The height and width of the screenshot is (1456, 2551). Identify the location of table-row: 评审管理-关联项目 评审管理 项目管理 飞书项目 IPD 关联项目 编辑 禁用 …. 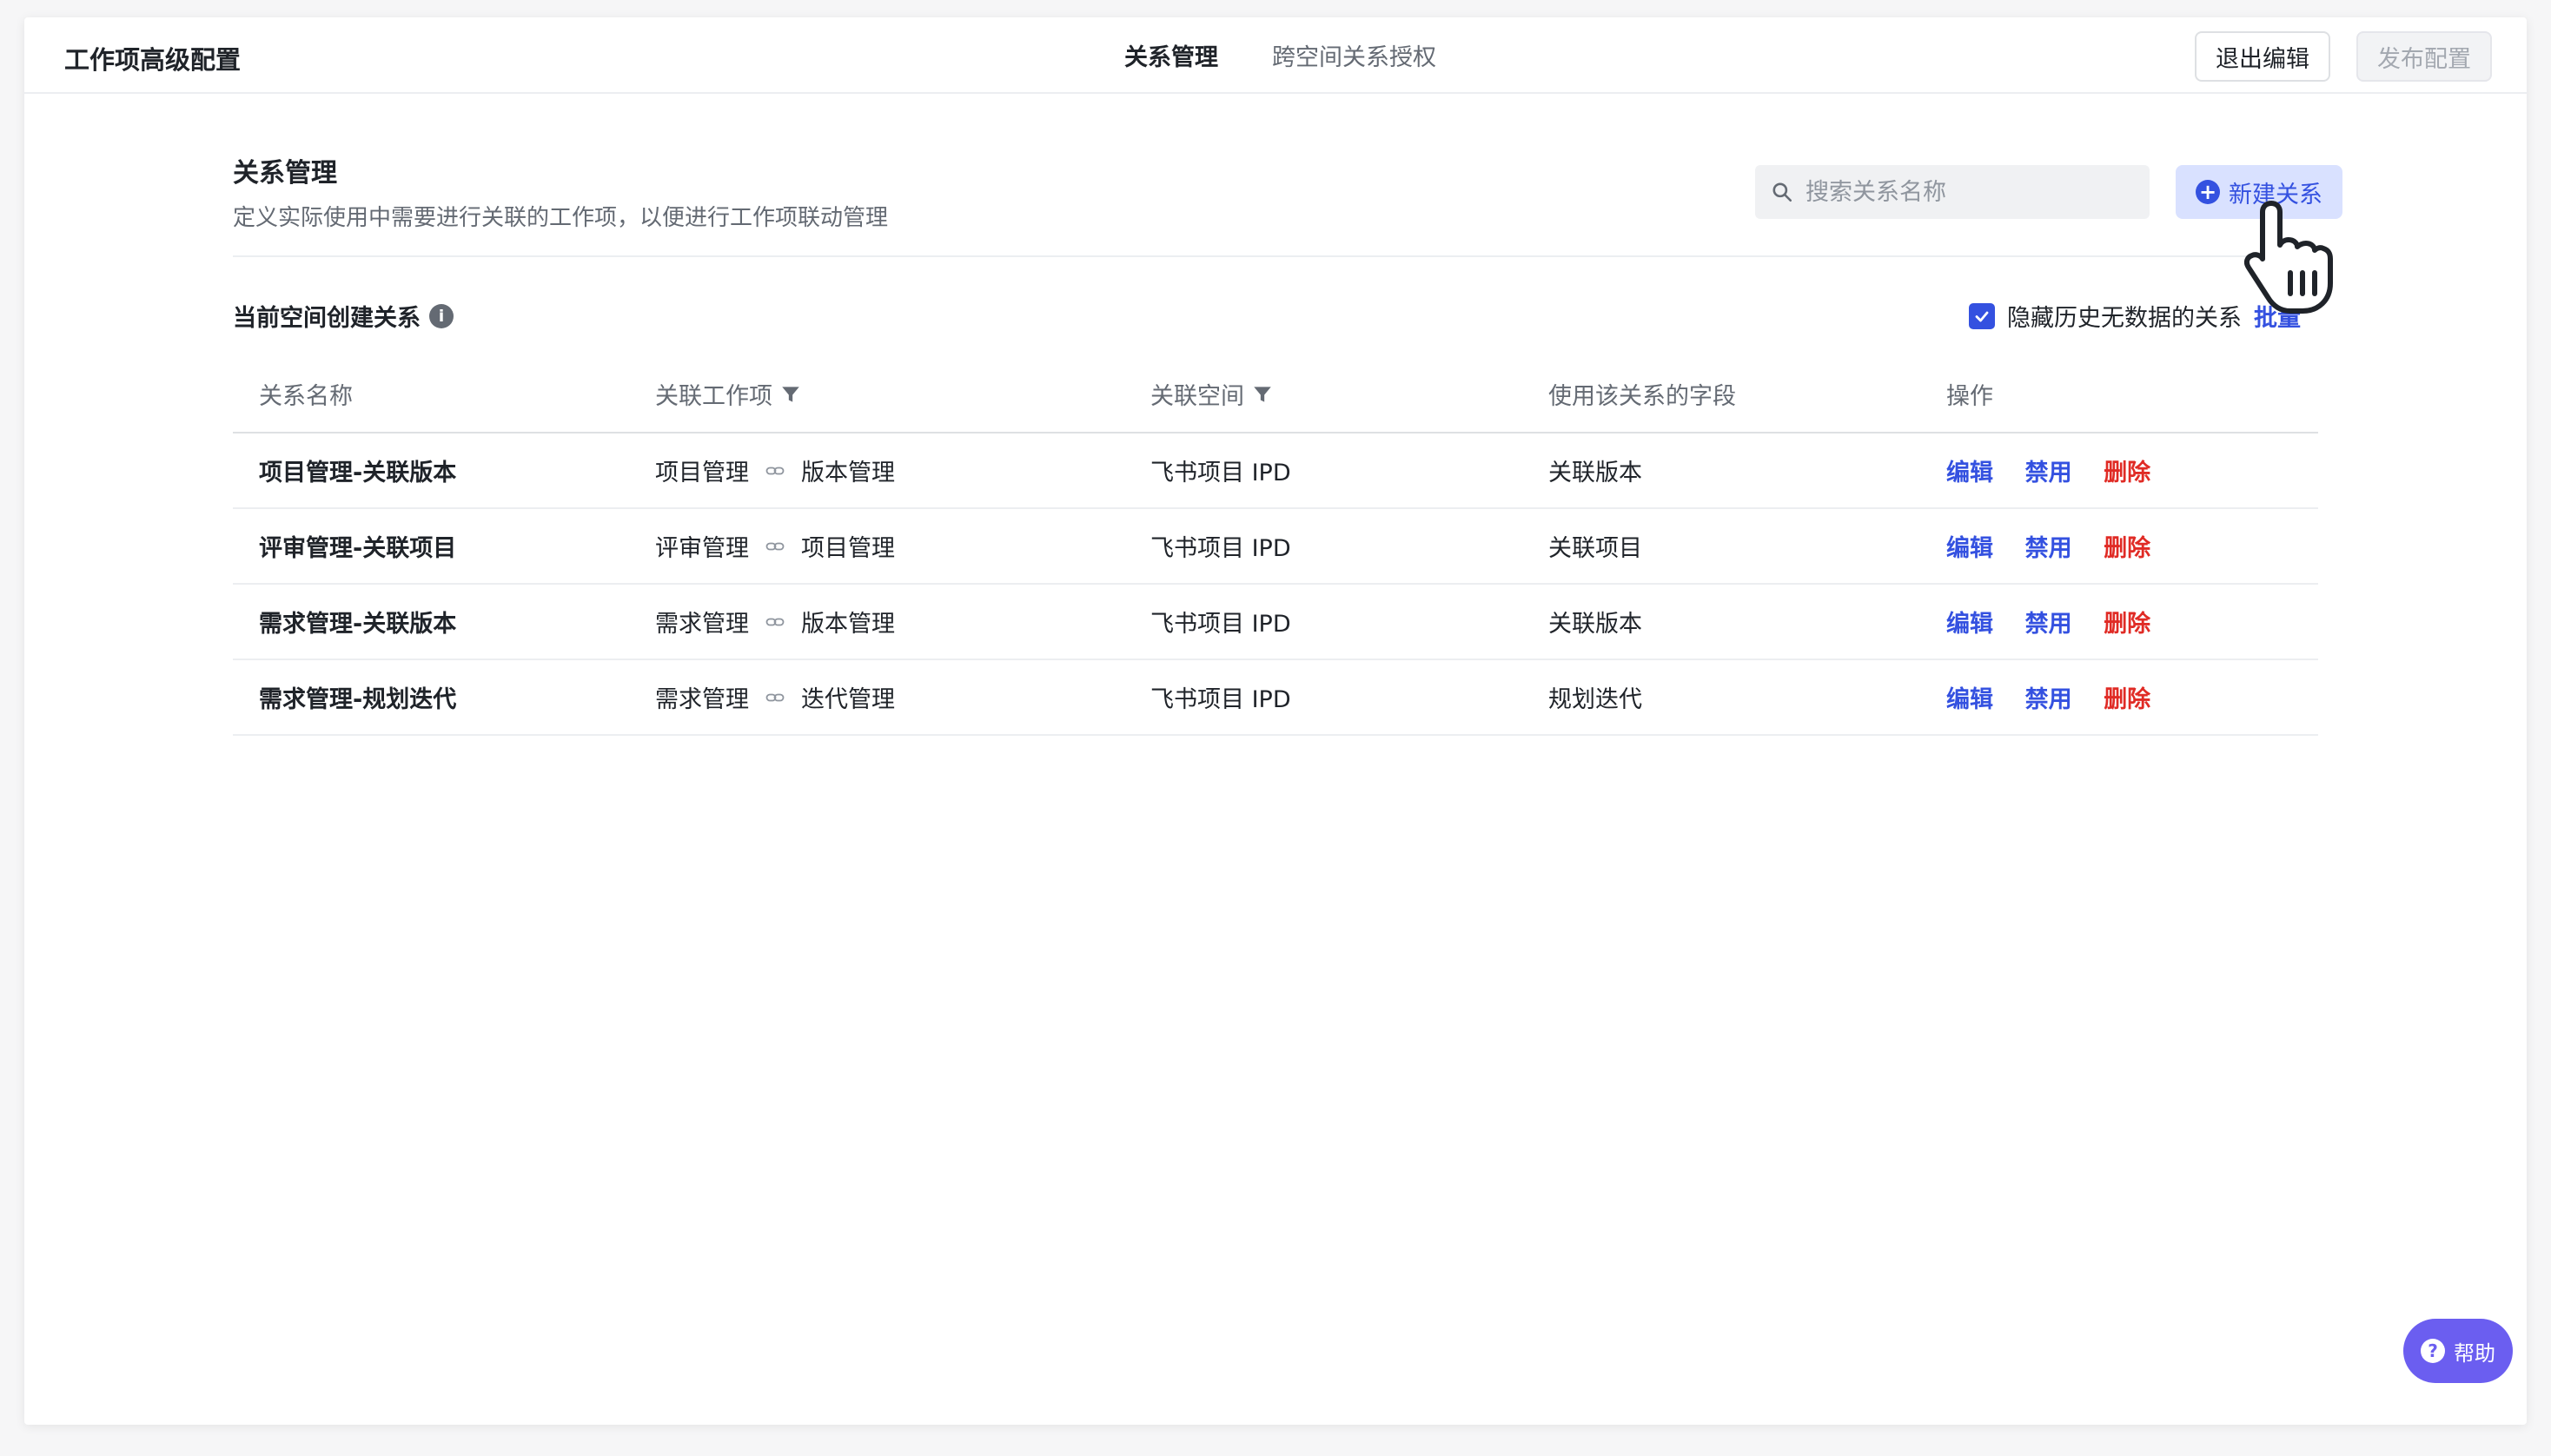
(1275, 546).